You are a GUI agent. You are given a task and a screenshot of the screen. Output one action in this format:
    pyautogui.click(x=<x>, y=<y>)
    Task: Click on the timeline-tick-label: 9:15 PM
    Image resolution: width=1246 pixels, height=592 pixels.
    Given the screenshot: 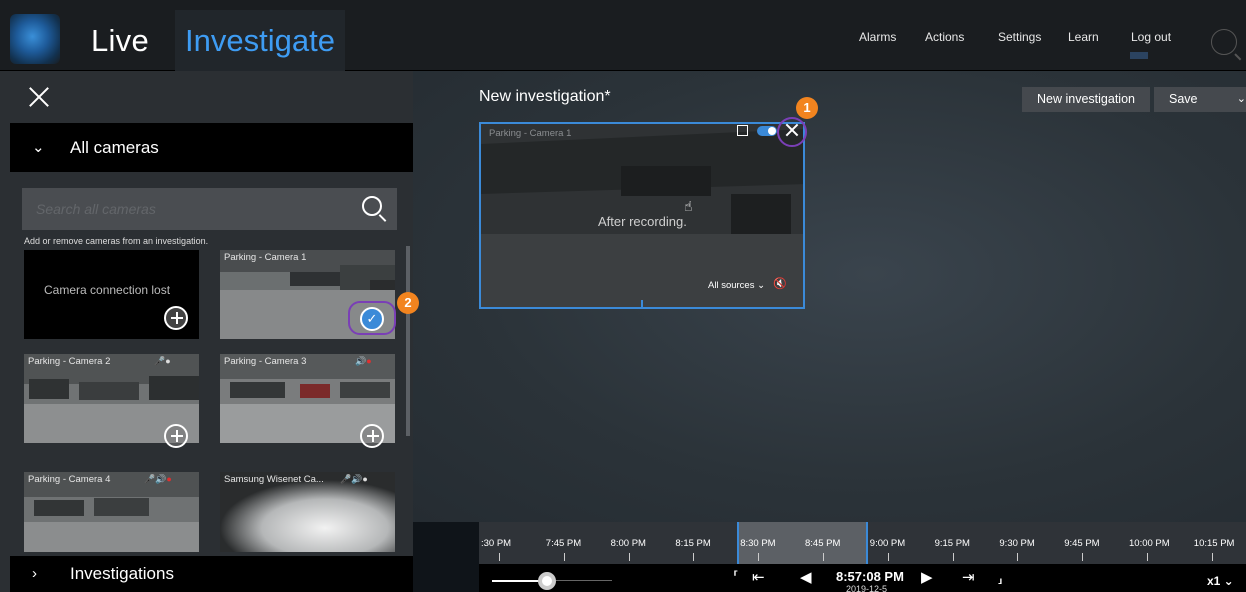 What is the action you would take?
    pyautogui.click(x=952, y=543)
    